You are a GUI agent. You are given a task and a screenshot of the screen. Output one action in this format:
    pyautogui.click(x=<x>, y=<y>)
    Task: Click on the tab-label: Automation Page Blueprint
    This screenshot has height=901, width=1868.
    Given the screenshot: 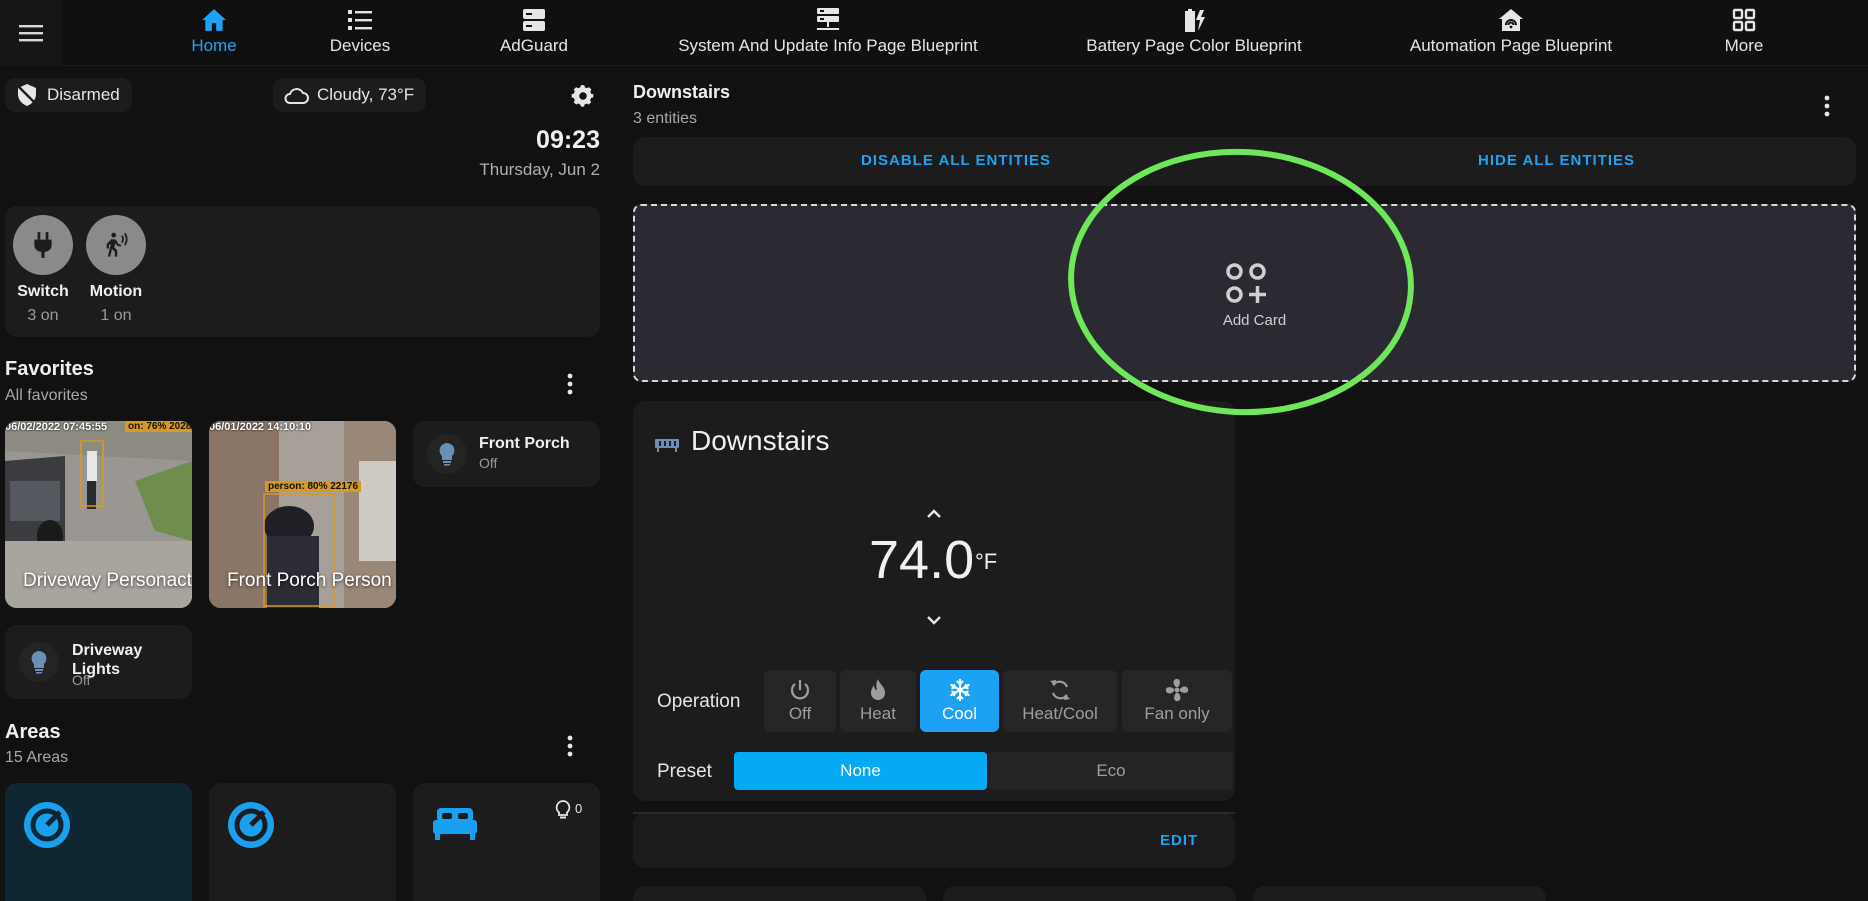 What is the action you would take?
    pyautogui.click(x=1511, y=45)
    